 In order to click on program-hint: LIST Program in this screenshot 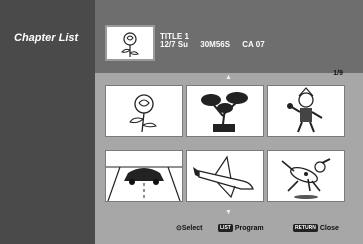, I will do `click(241, 228)`.